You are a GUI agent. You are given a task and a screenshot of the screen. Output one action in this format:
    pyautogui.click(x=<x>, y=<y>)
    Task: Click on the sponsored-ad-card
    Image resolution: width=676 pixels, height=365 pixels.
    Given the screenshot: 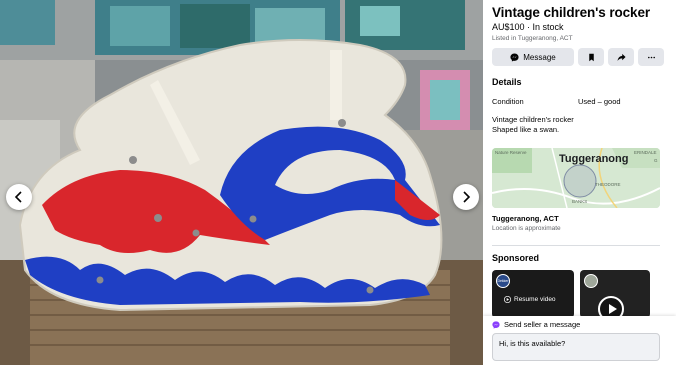 What is the action you would take?
    pyautogui.click(x=615, y=294)
    